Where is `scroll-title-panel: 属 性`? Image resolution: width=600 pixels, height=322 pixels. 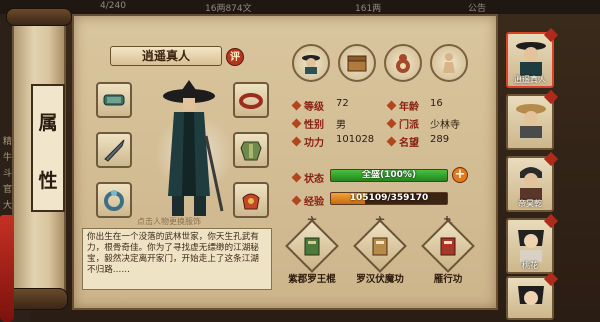 scroll-title-panel: 属 性 is located at coordinates (48, 148).